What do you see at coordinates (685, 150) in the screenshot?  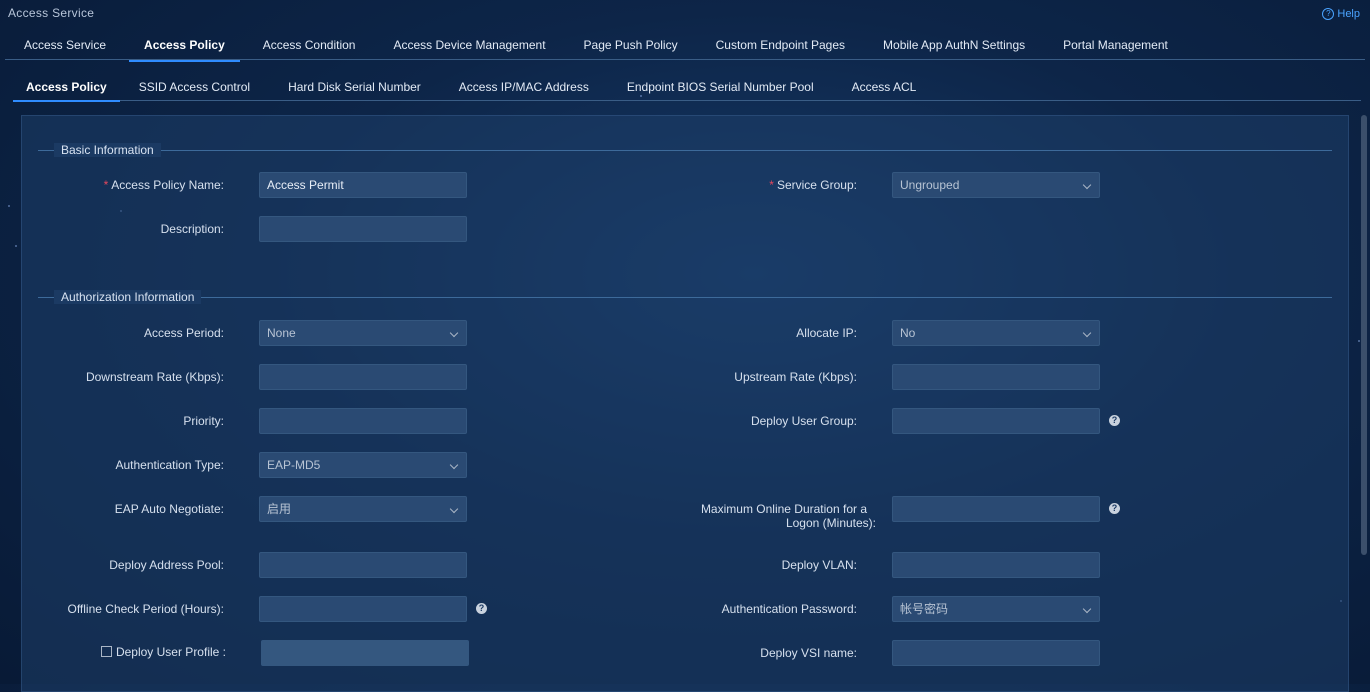 I see `section-basic-information: Basic Information` at bounding box center [685, 150].